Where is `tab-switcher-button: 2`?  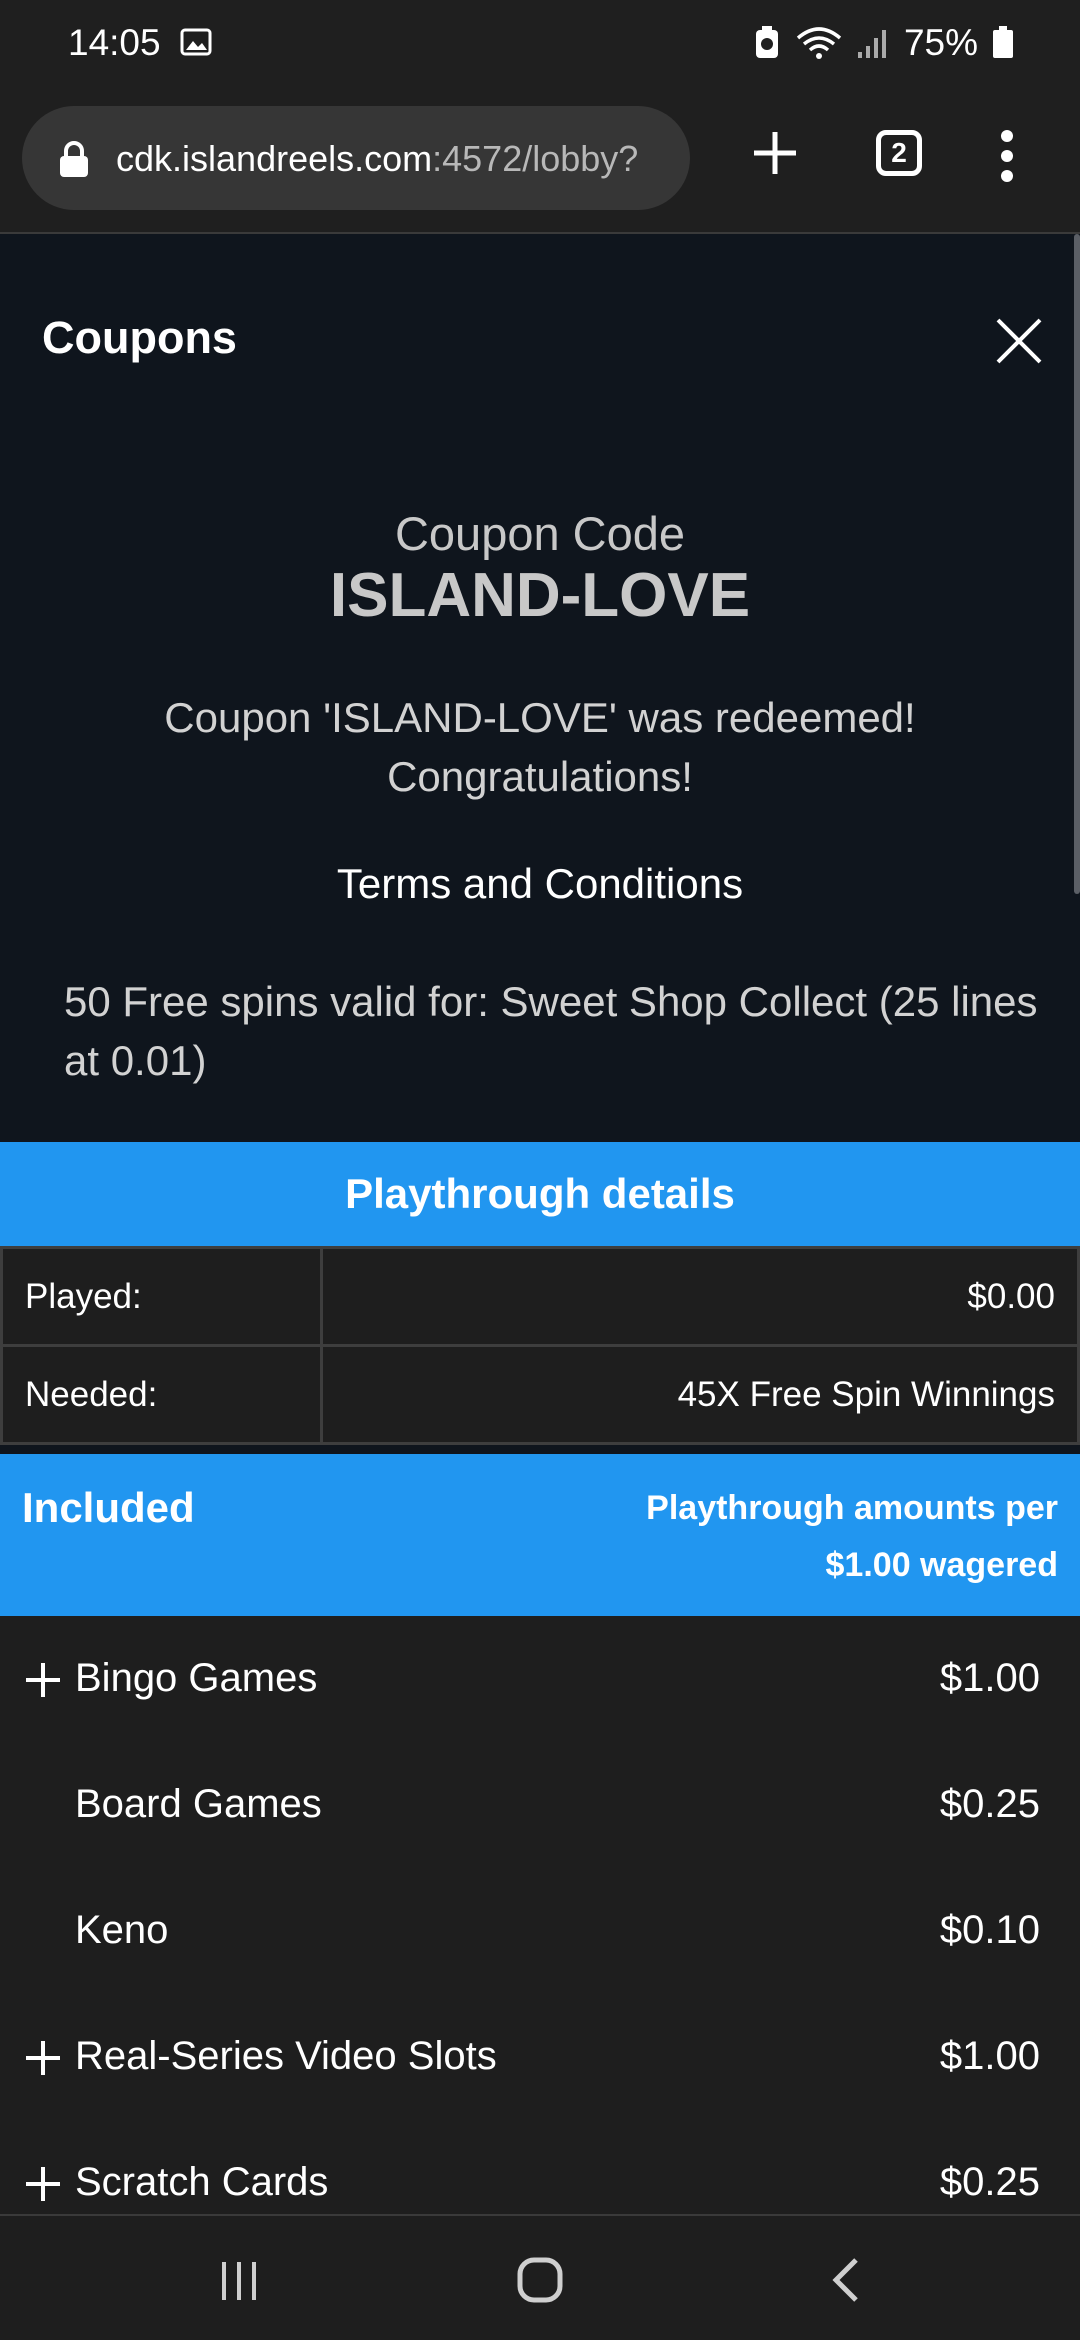
tab-switcher-button: 2 is located at coordinates (899, 153).